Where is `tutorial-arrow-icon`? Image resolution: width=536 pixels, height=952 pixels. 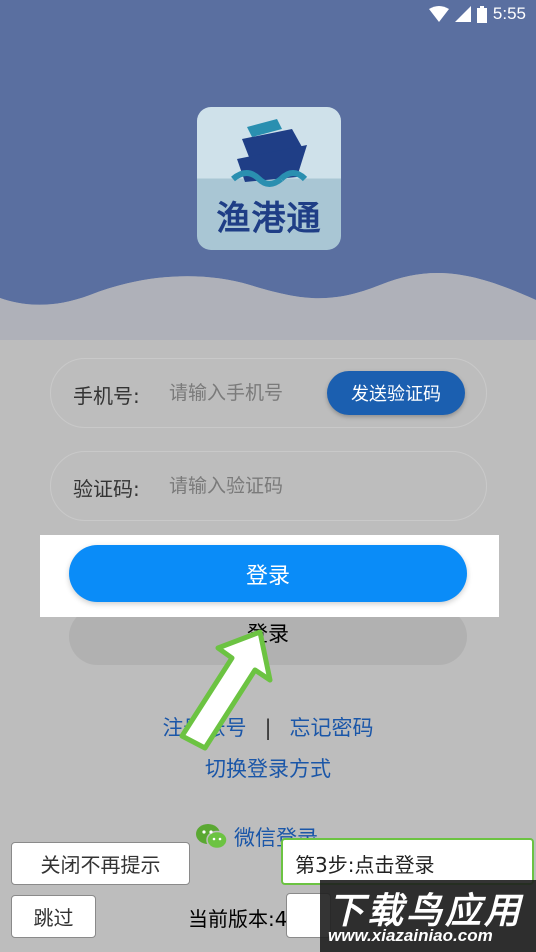 tutorial-arrow-icon is located at coordinates (226, 690).